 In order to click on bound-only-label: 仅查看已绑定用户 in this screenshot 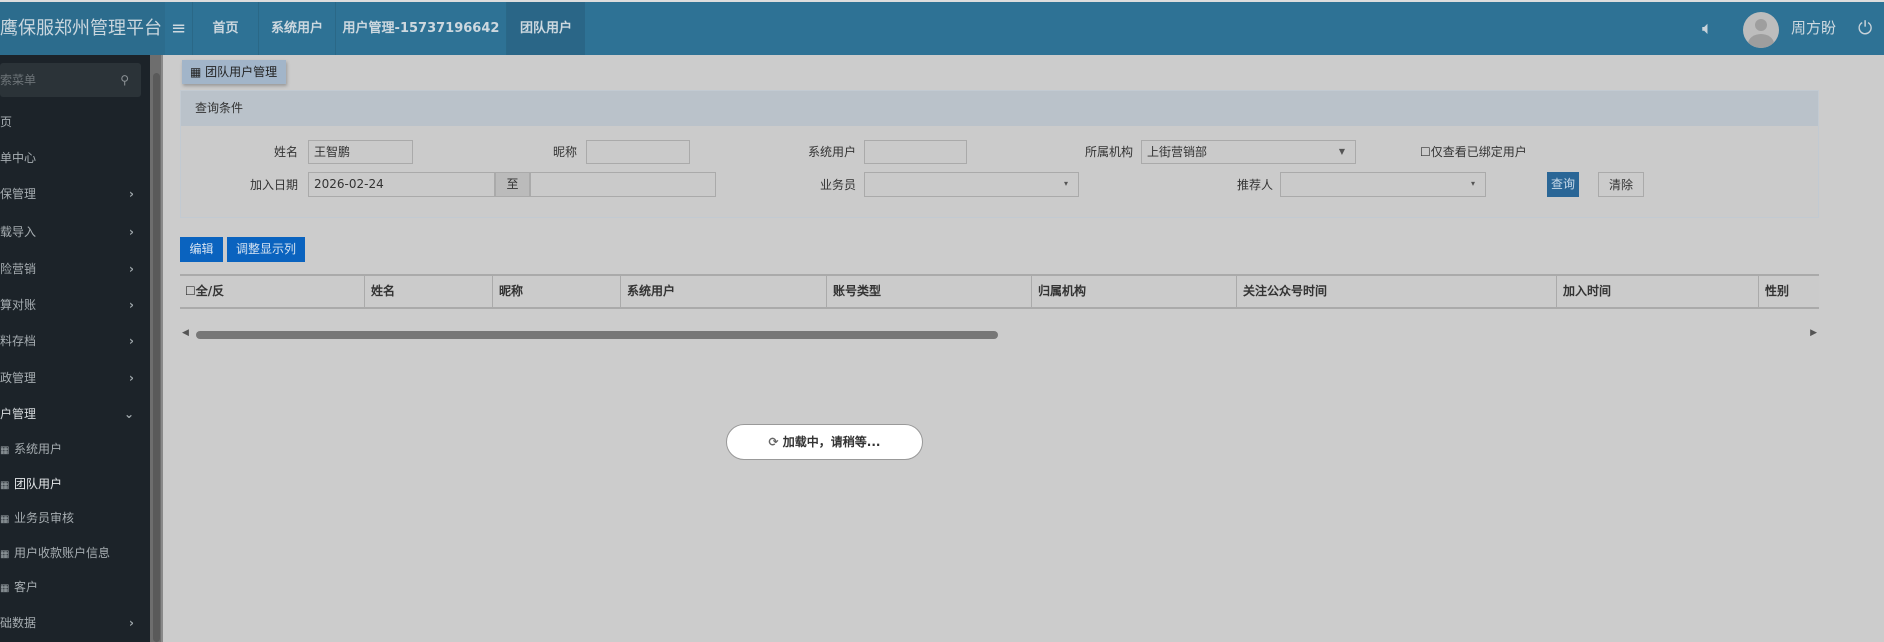, I will do `click(1478, 152)`.